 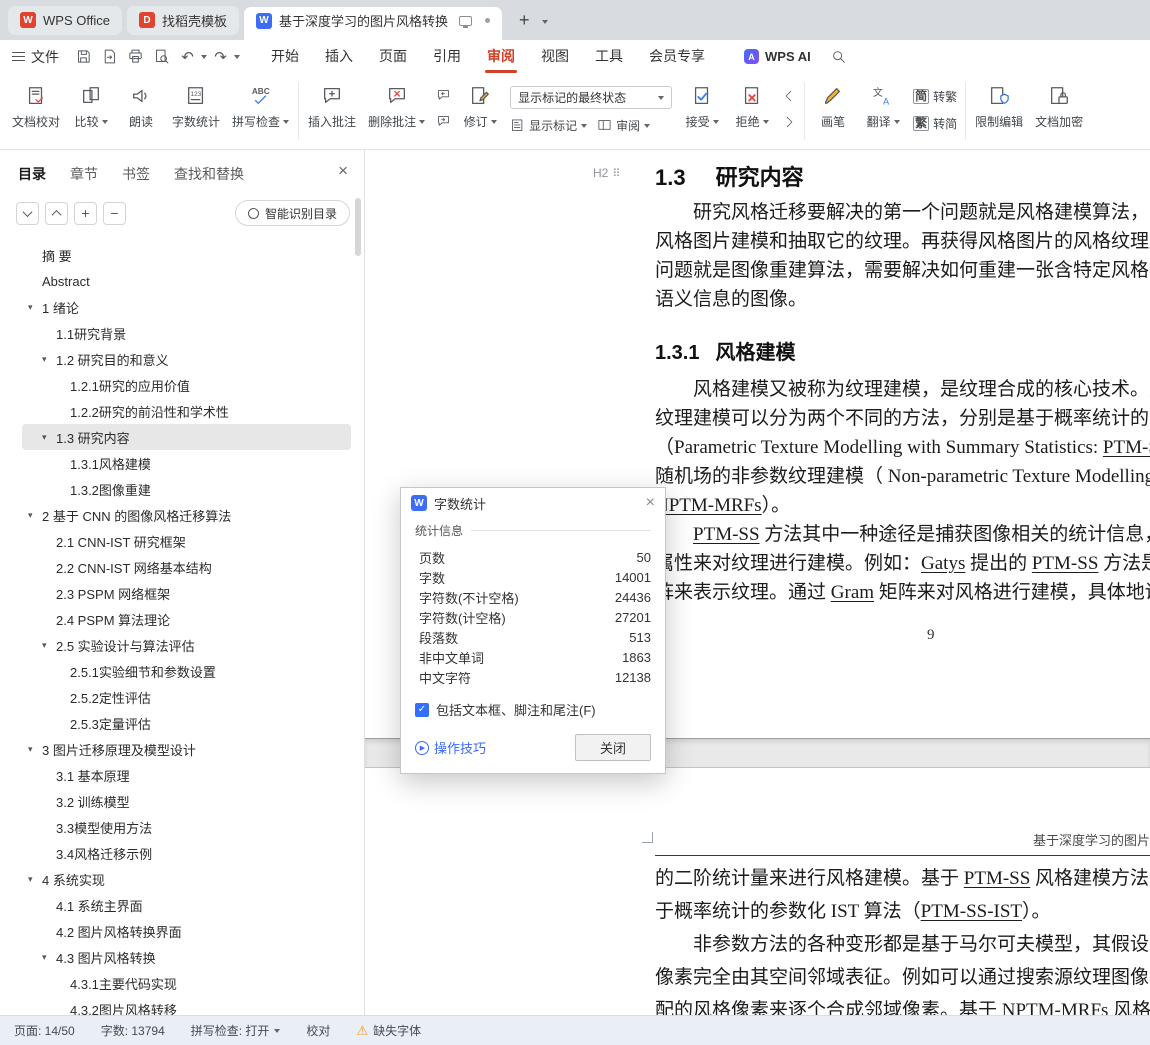 What do you see at coordinates (196, 103) in the screenshot?
I see `word-count-button: 123 字数统计` at bounding box center [196, 103].